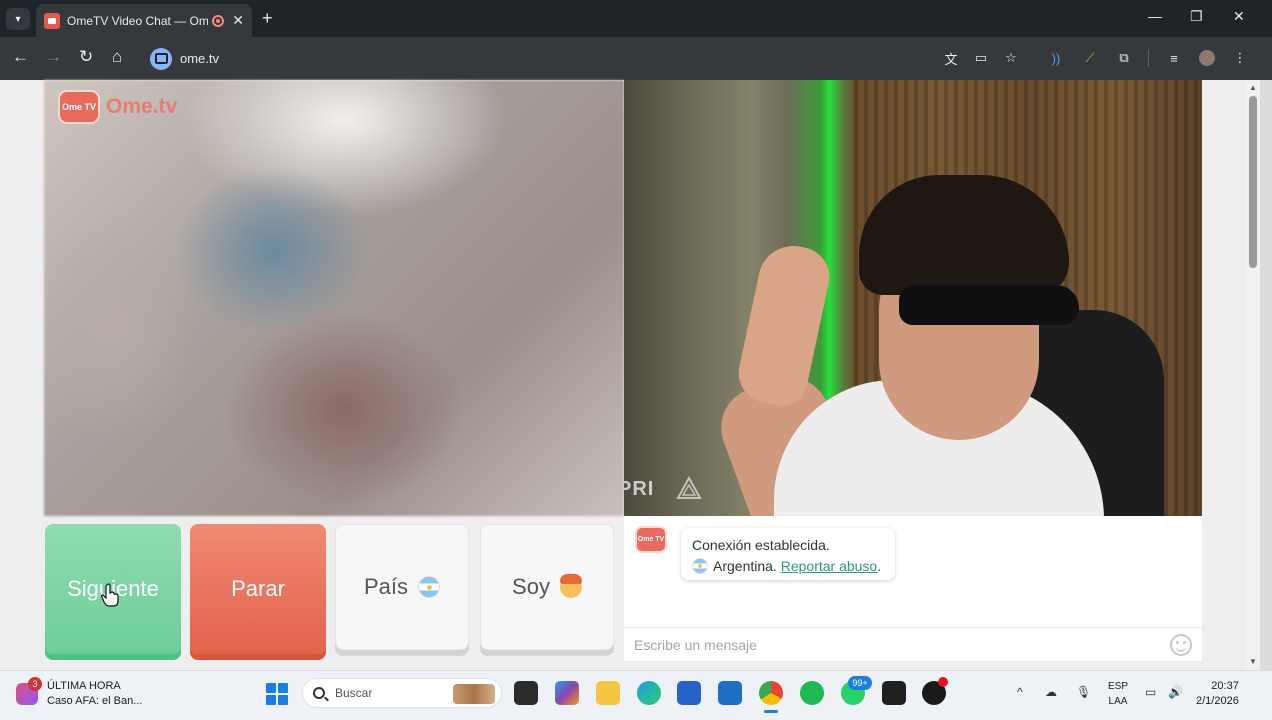 The height and width of the screenshot is (720, 1272). What do you see at coordinates (110, 595) in the screenshot?
I see `hand-pointer-cursor-icon` at bounding box center [110, 595].